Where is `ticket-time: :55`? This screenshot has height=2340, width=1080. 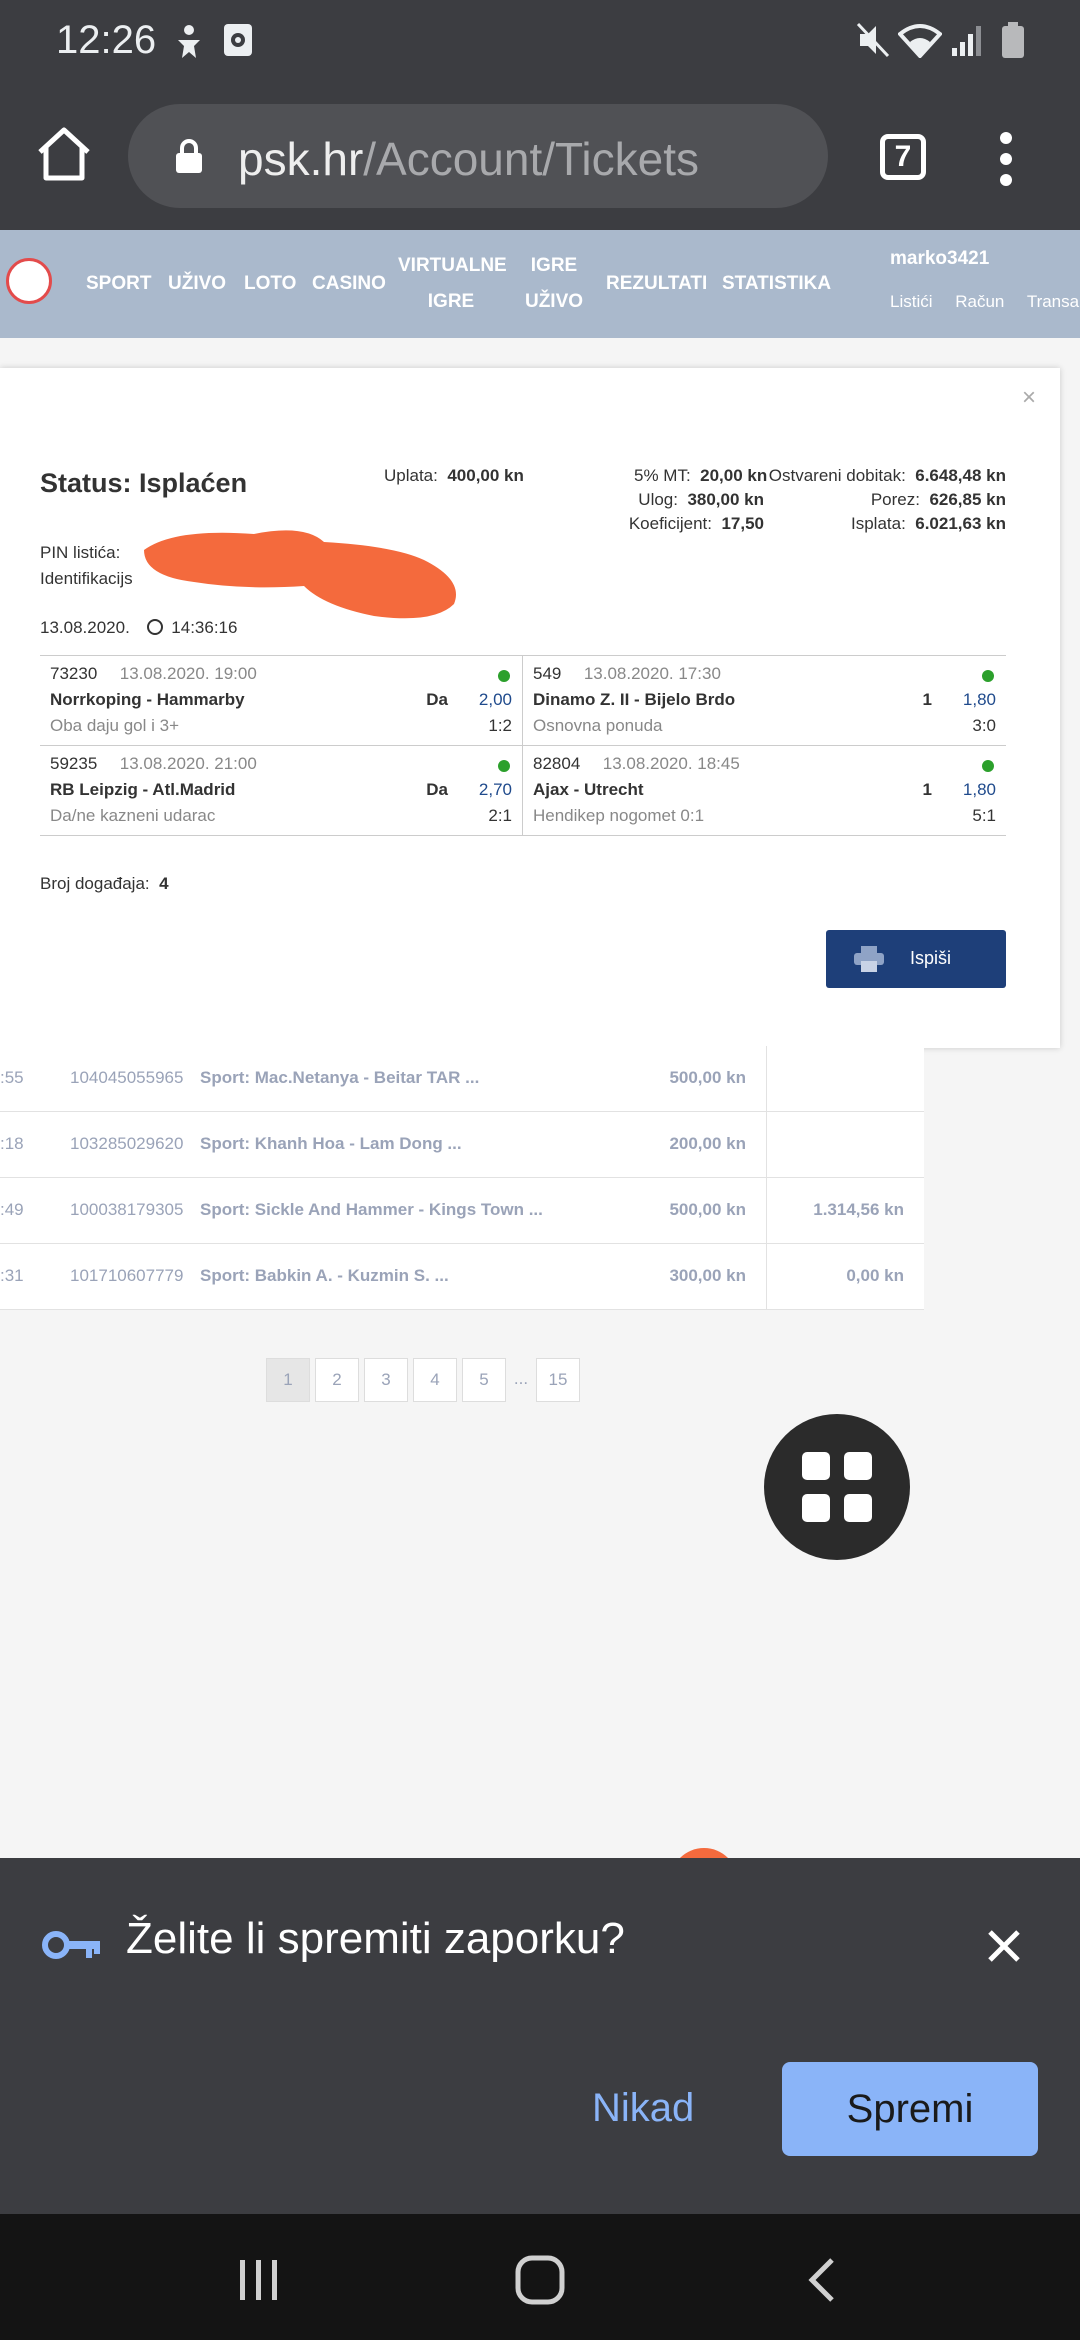
ticket-time: :55 is located at coordinates (12, 1077).